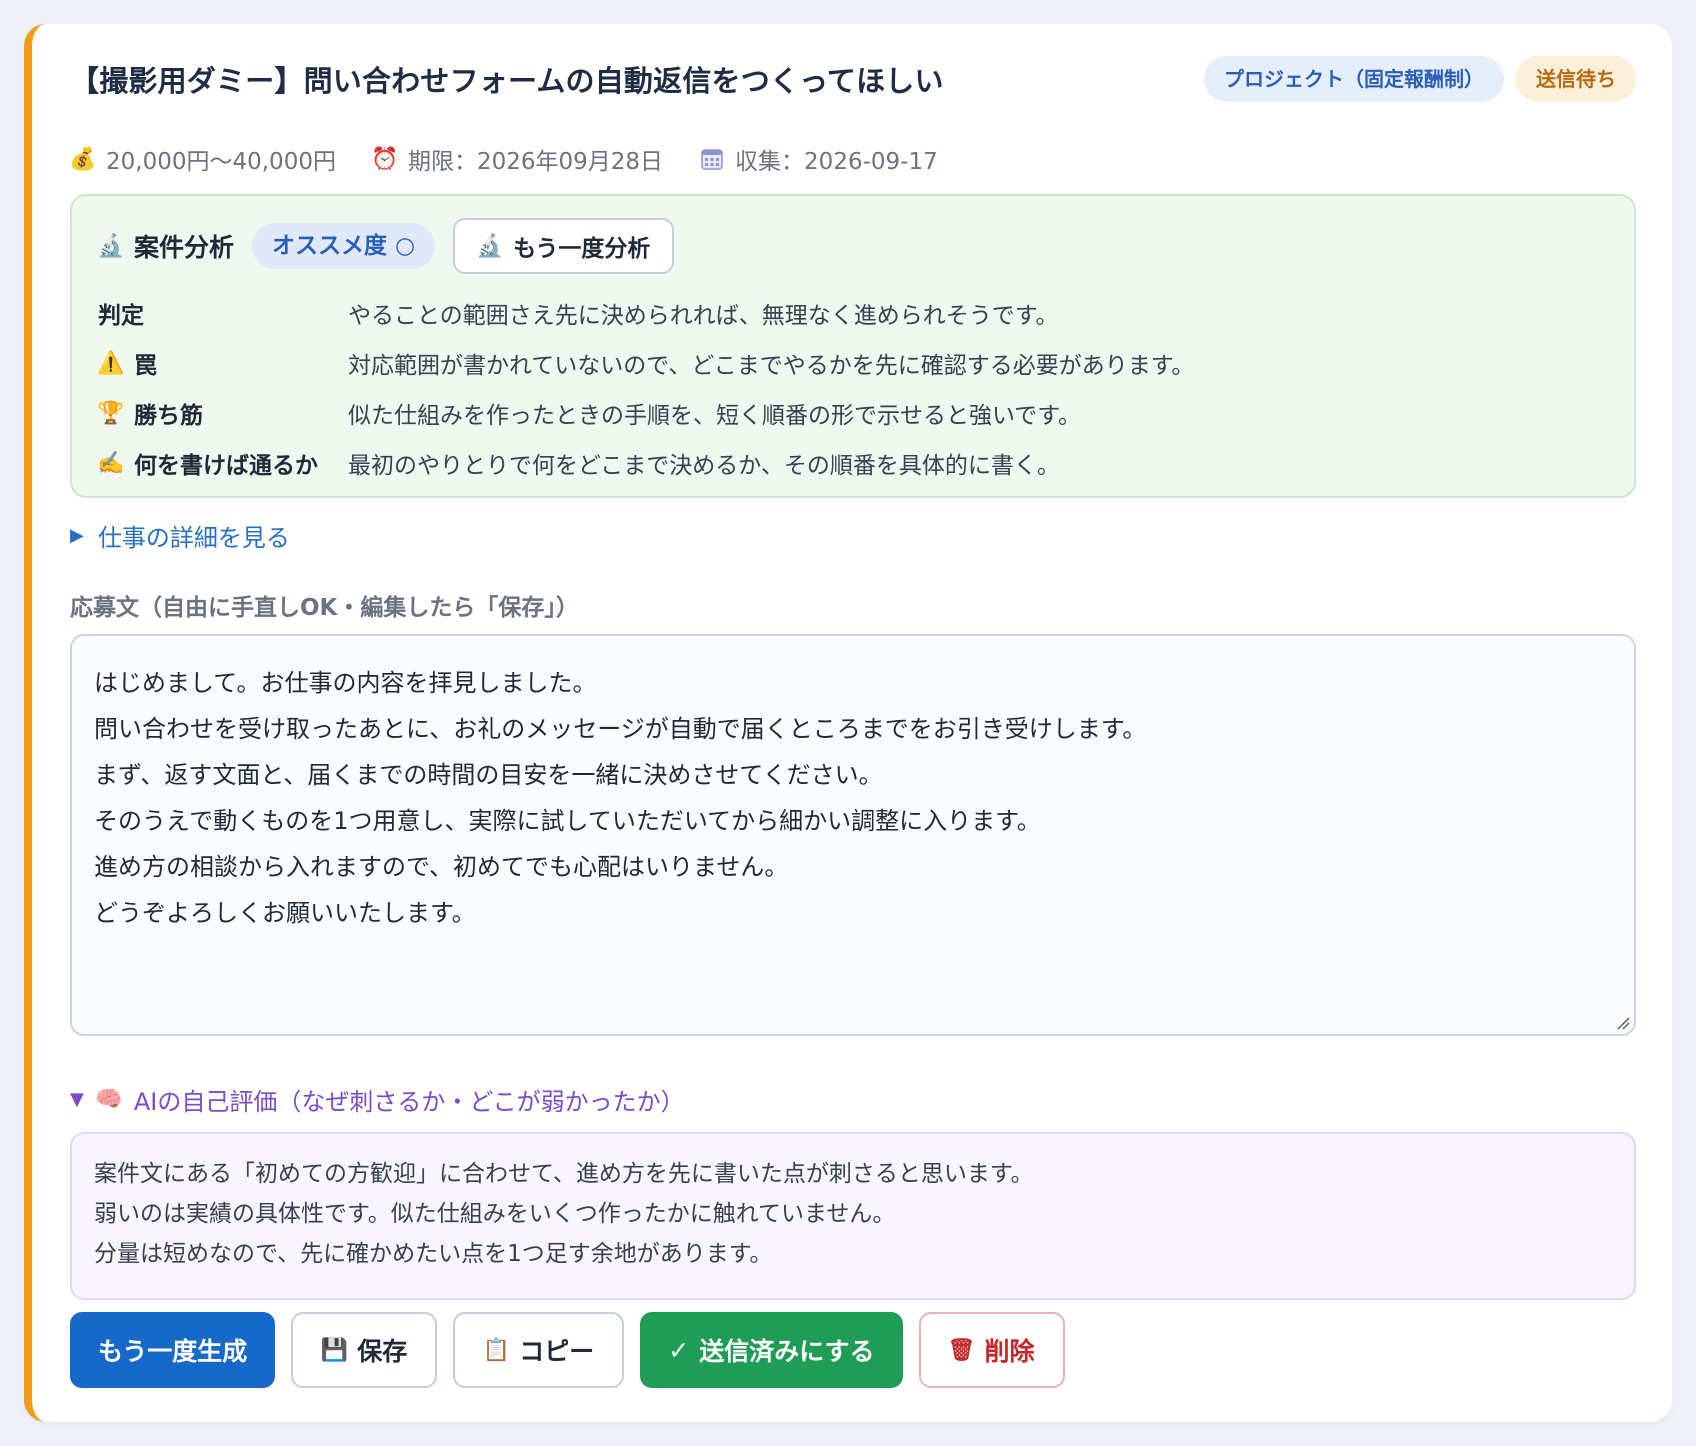  I want to click on mark-sent-label: 送信済みにする, so click(787, 1351).